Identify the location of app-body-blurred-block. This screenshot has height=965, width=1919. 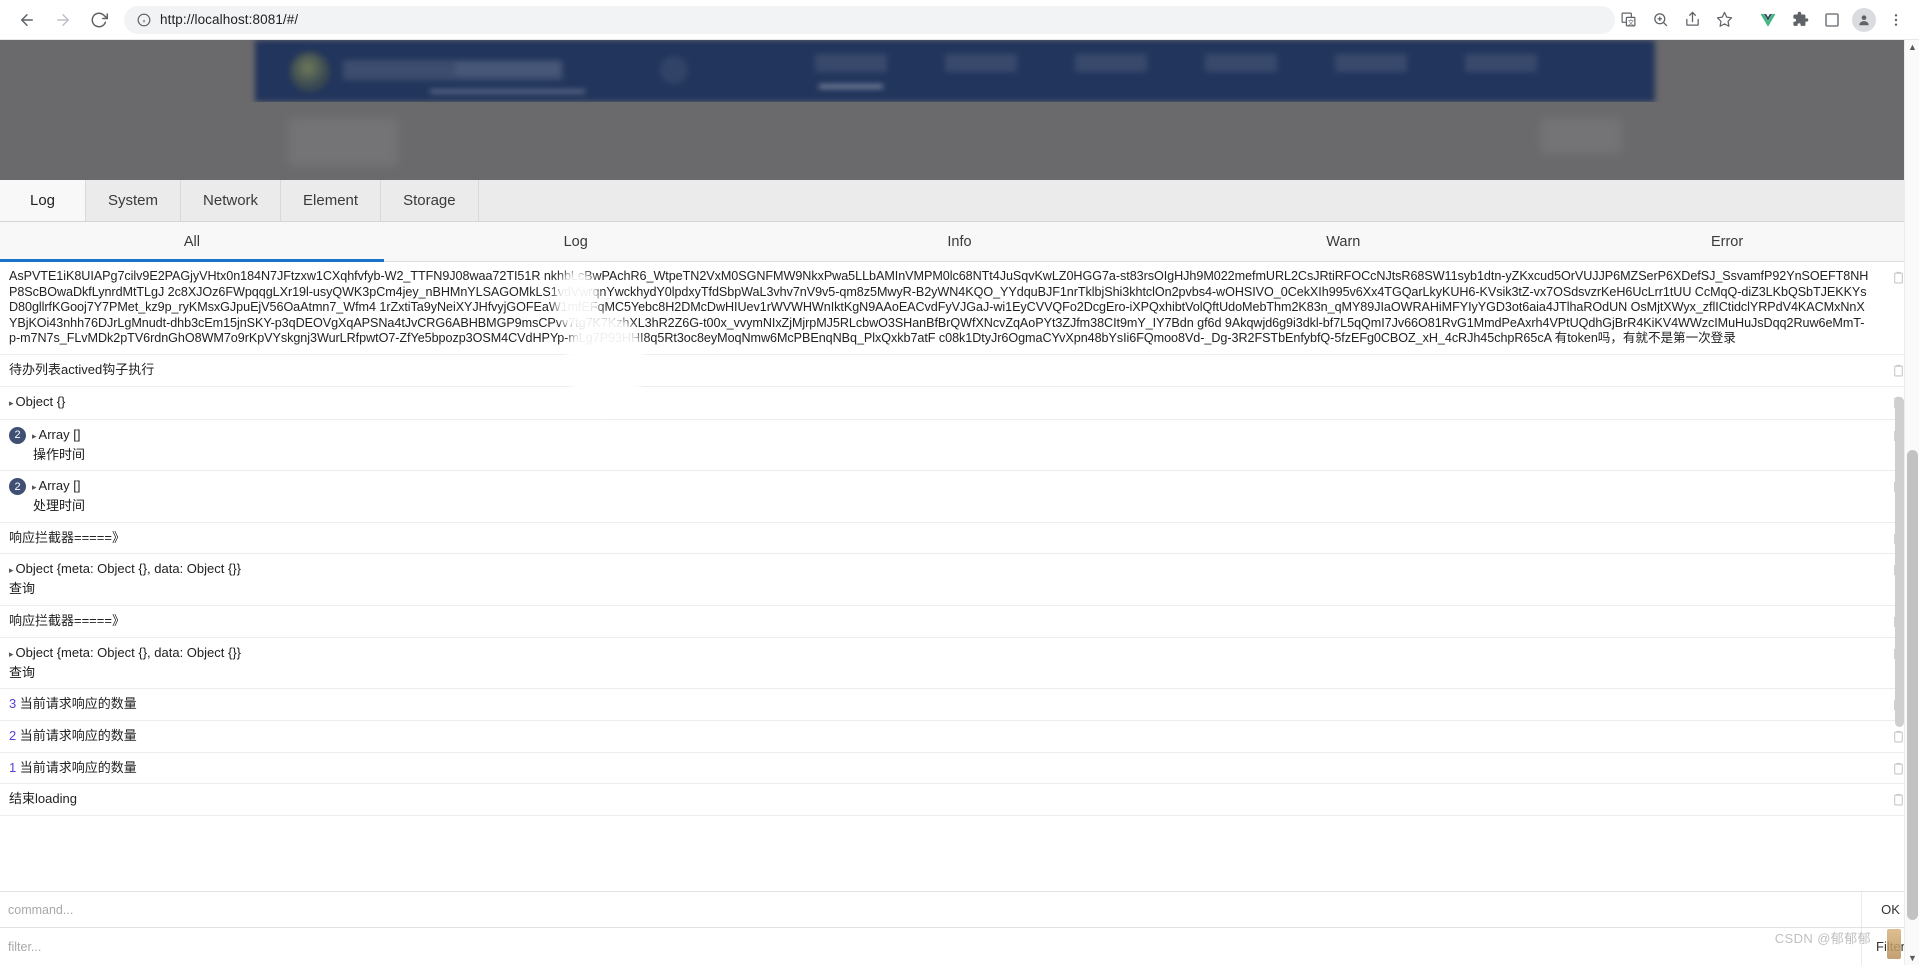
(1581, 136).